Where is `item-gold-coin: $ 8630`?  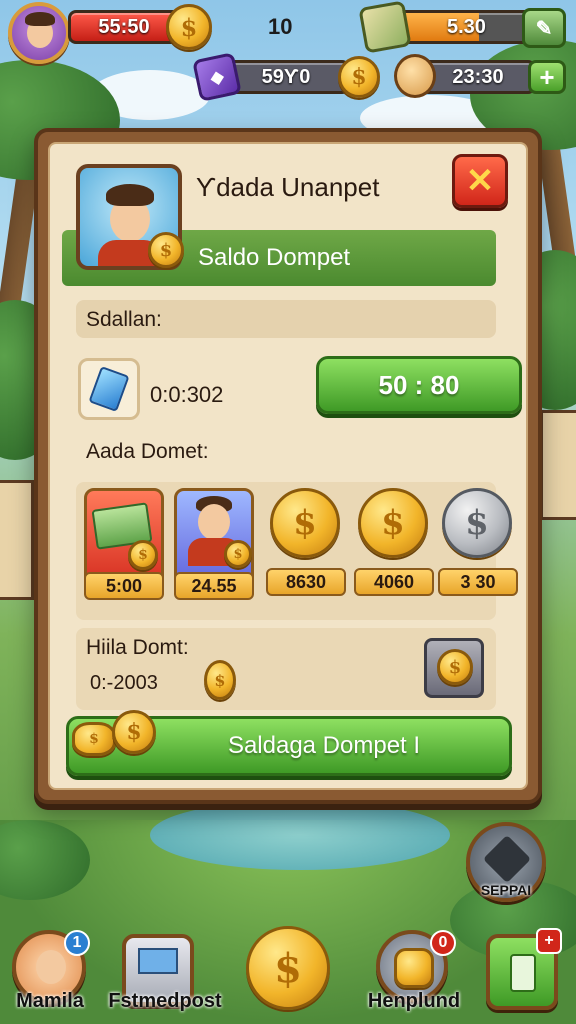
item-gold-coin: $ 8630 is located at coordinates (306, 543).